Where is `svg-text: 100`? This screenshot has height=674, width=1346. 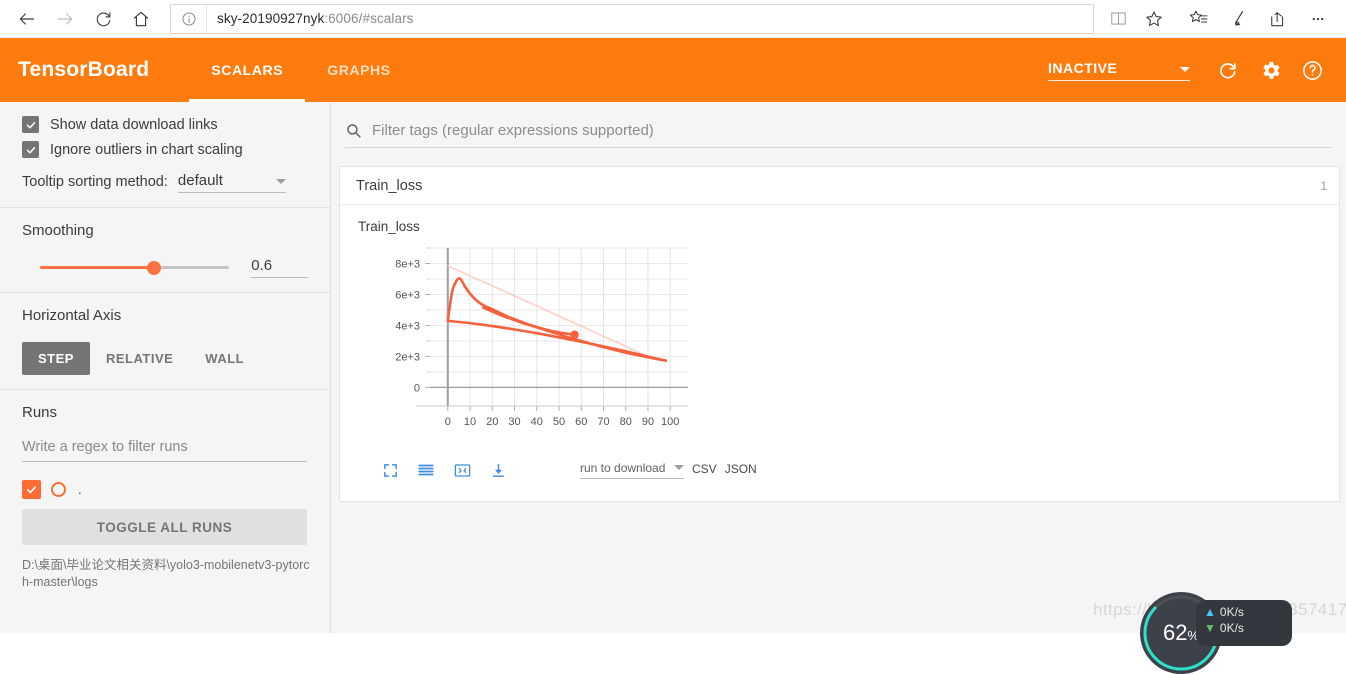 svg-text: 100 is located at coordinates (670, 422).